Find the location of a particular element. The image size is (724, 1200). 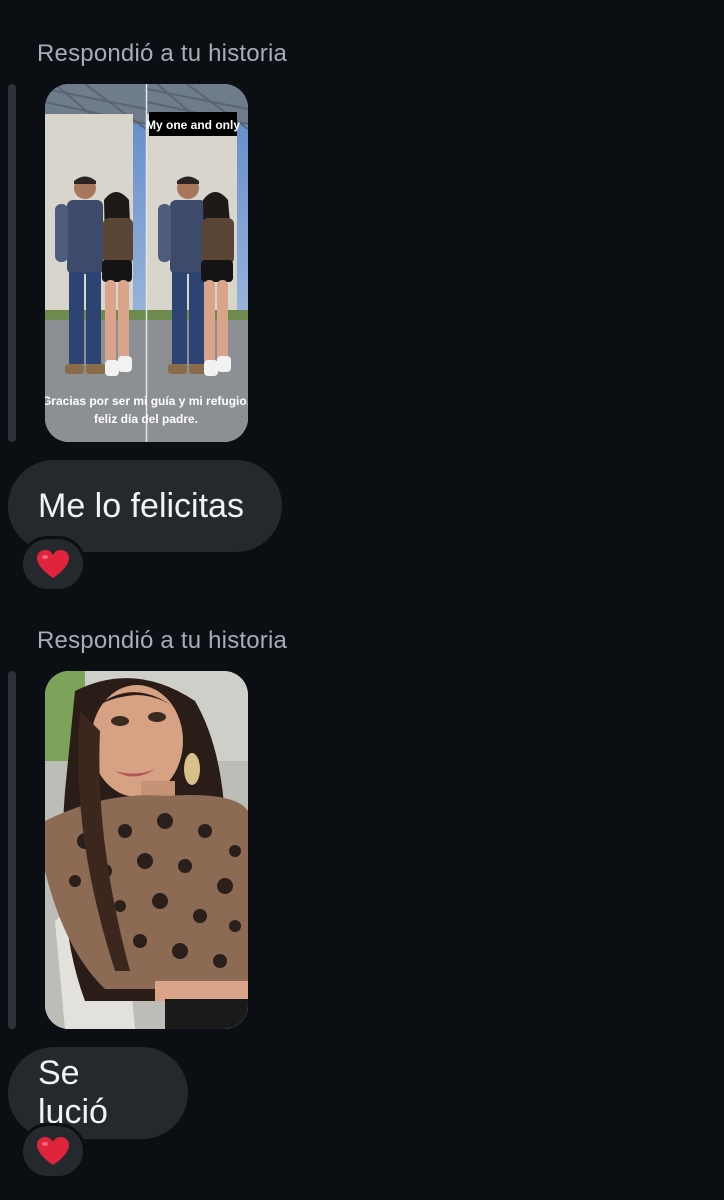

message-text: Me lo felicitas is located at coordinates (141, 505).